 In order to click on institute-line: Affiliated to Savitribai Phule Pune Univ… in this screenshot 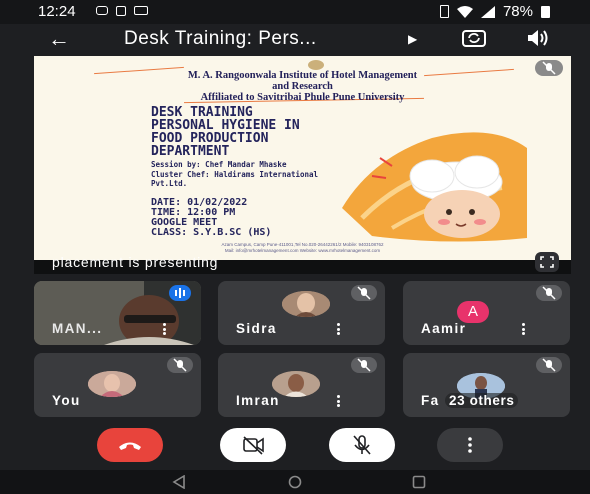, I will do `click(302, 97)`.